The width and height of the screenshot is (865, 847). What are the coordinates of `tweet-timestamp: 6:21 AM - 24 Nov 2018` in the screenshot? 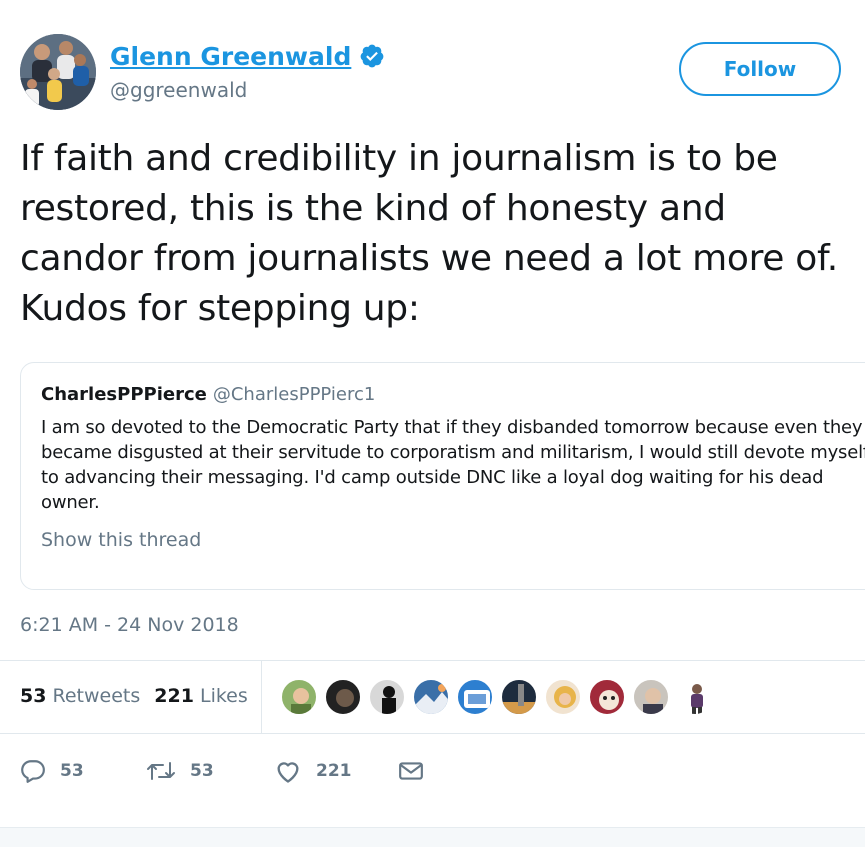 It's located at (129, 625).